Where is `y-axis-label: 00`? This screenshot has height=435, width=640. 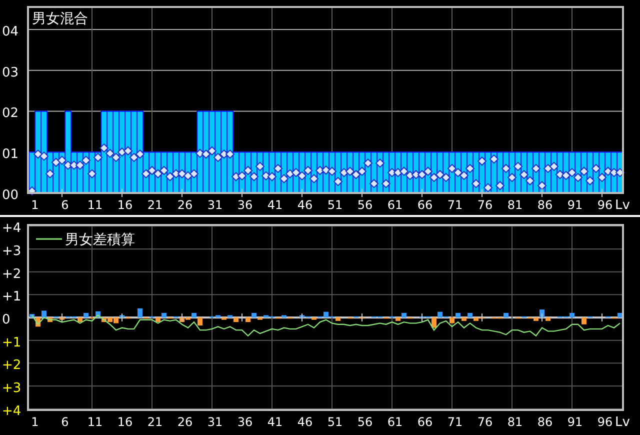 y-axis-label: 00 is located at coordinates (10, 195).